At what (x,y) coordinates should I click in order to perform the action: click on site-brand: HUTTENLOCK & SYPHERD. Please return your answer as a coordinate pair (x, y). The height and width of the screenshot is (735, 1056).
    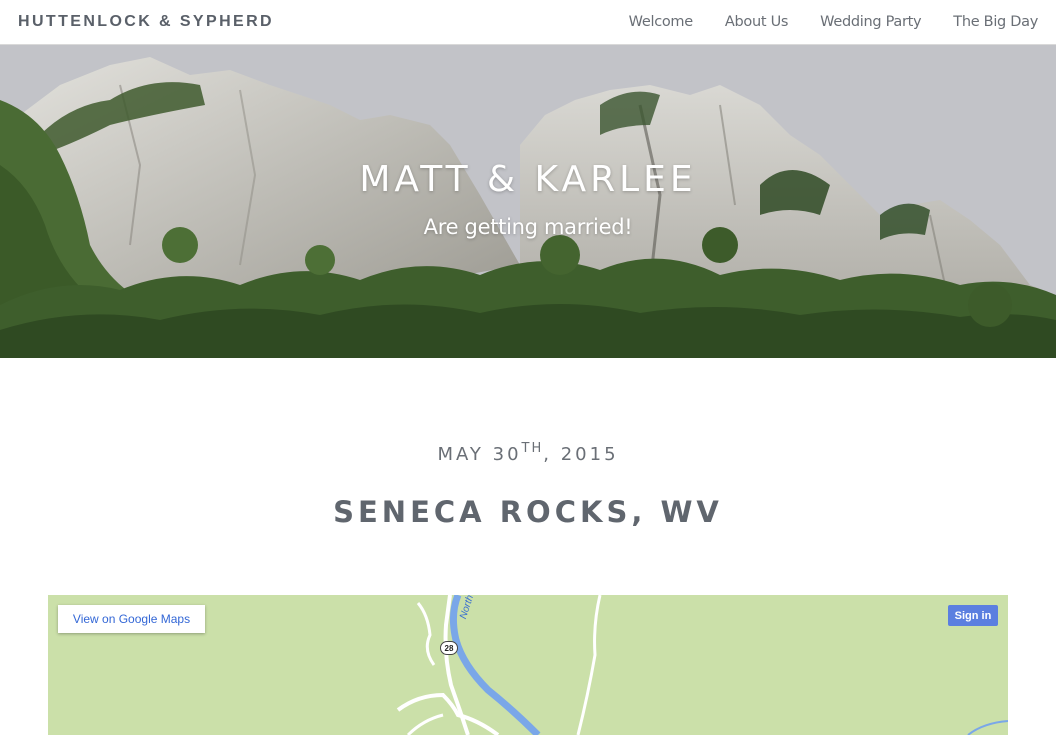
    Looking at the image, I should click on (146, 22).